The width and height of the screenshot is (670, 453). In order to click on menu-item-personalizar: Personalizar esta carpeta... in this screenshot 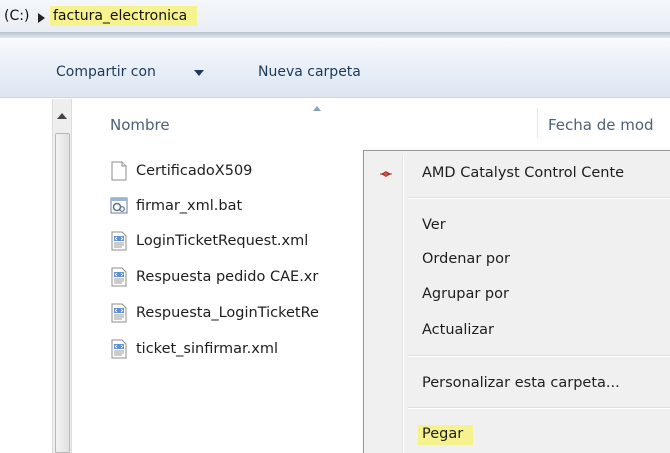, I will do `click(517, 384)`.